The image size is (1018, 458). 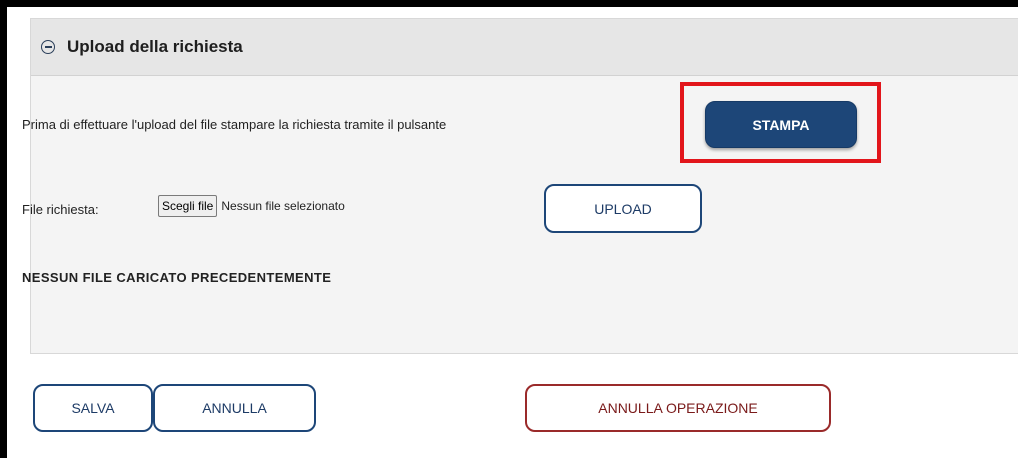 What do you see at coordinates (524, 47) in the screenshot?
I see `panel-header: Upload della richiesta` at bounding box center [524, 47].